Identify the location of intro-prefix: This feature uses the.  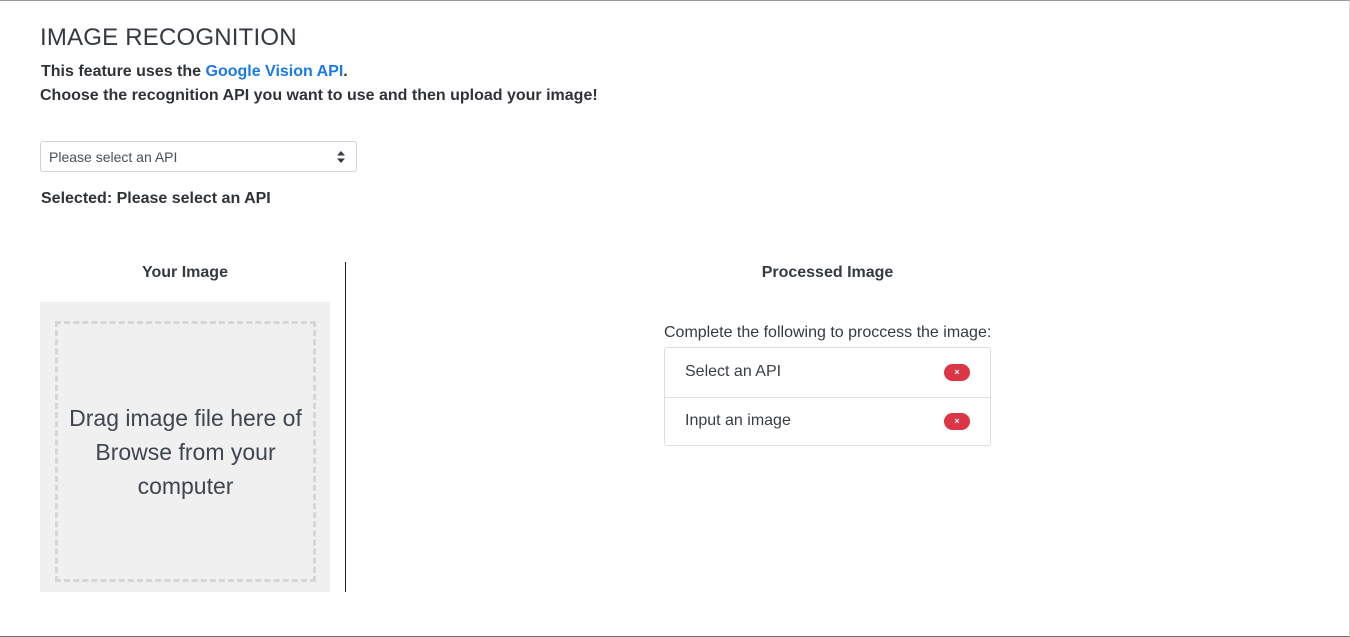
(123, 71).